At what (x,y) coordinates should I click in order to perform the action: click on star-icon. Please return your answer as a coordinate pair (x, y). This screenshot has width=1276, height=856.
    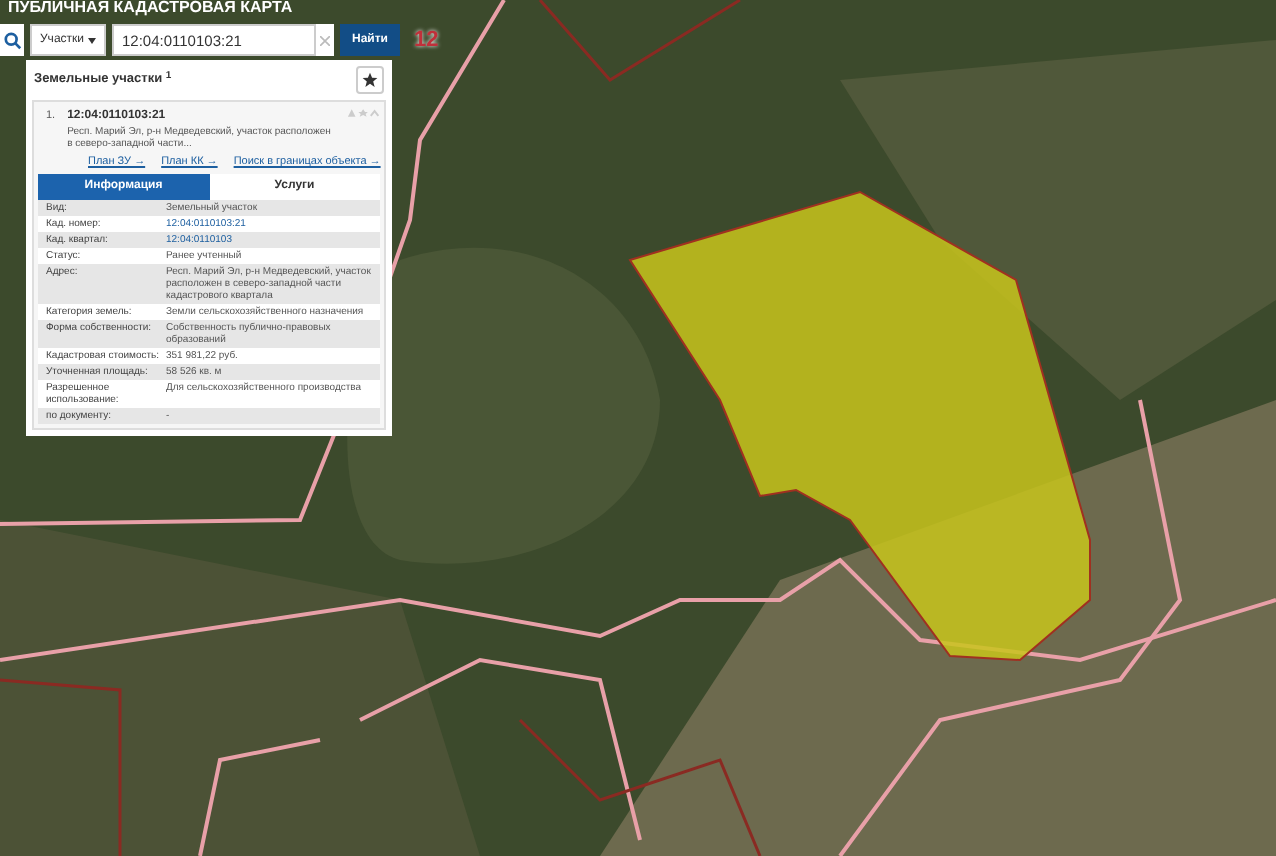
    Looking at the image, I should click on (370, 80).